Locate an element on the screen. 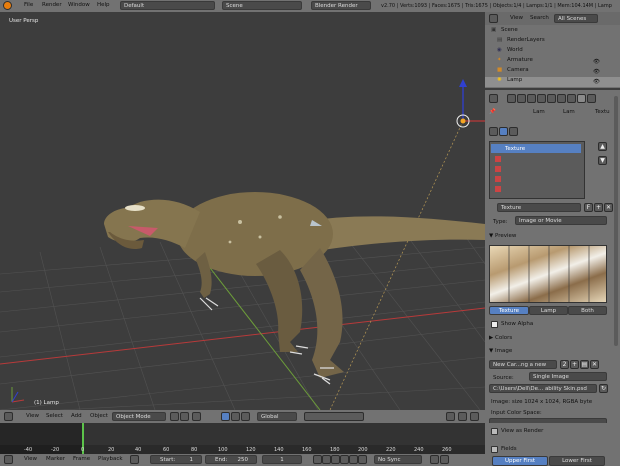 Image resolution: width=620 pixels, height=466 pixels. properties-scrollbar is located at coordinates (616, 221).